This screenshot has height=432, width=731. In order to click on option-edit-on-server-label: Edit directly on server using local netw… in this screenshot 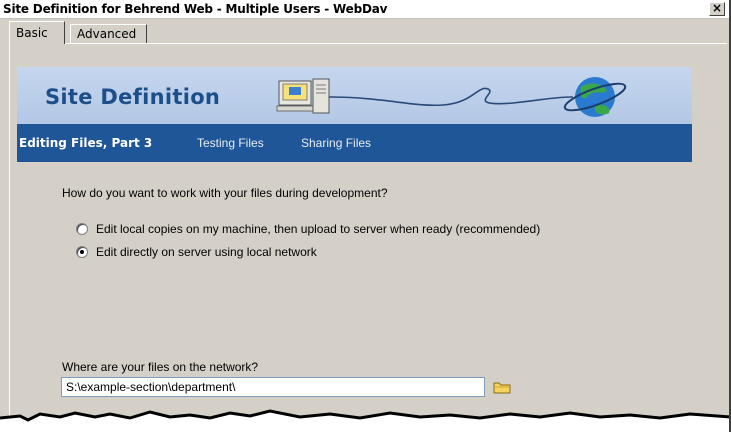, I will do `click(206, 252)`.